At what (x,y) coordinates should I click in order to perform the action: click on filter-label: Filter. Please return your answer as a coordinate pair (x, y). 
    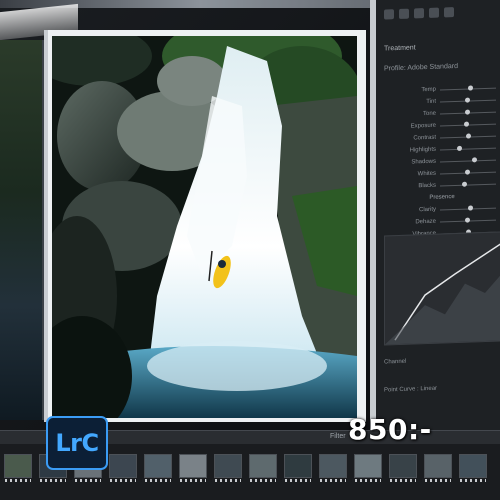
    Looking at the image, I should click on (338, 436).